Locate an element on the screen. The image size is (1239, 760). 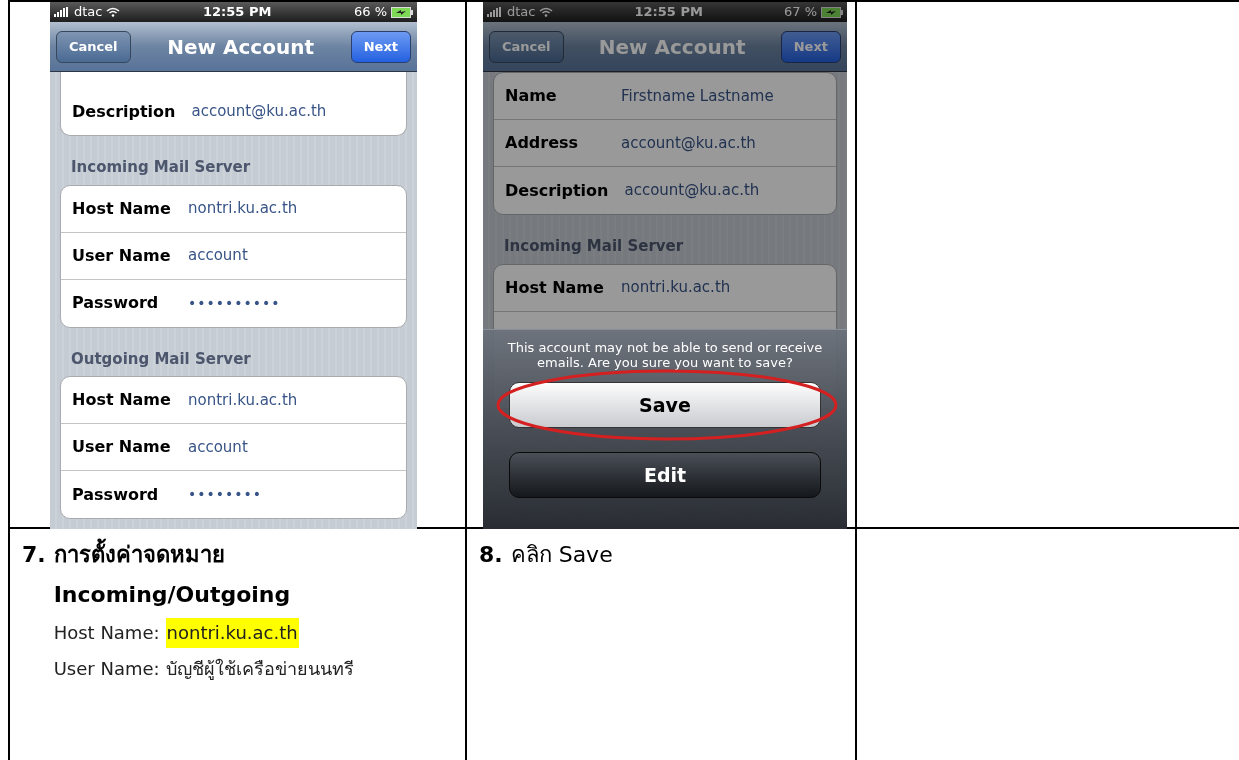
password-field: •••••••••• is located at coordinates (234, 303).